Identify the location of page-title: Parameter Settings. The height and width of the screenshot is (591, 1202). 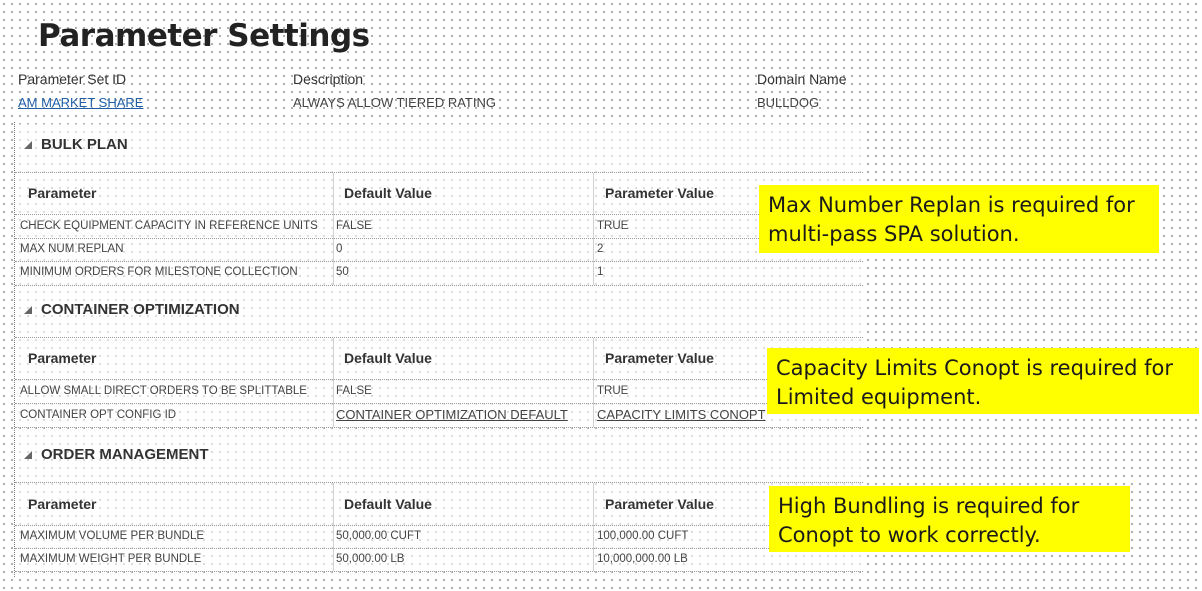
(204, 36).